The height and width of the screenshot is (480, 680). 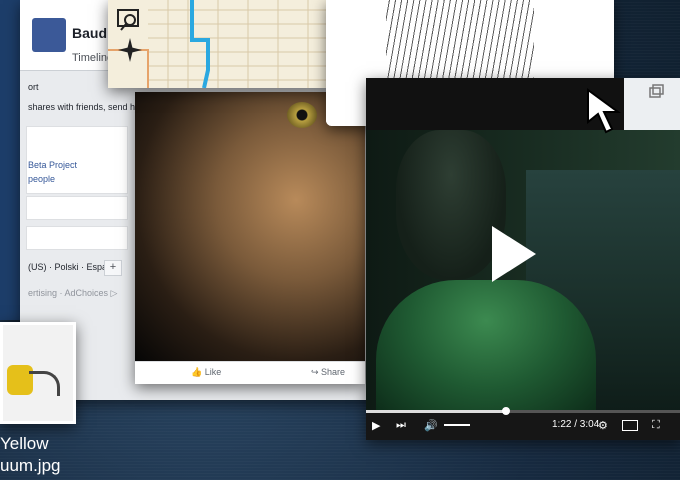 I want to click on map-window, so click(x=219, y=44).